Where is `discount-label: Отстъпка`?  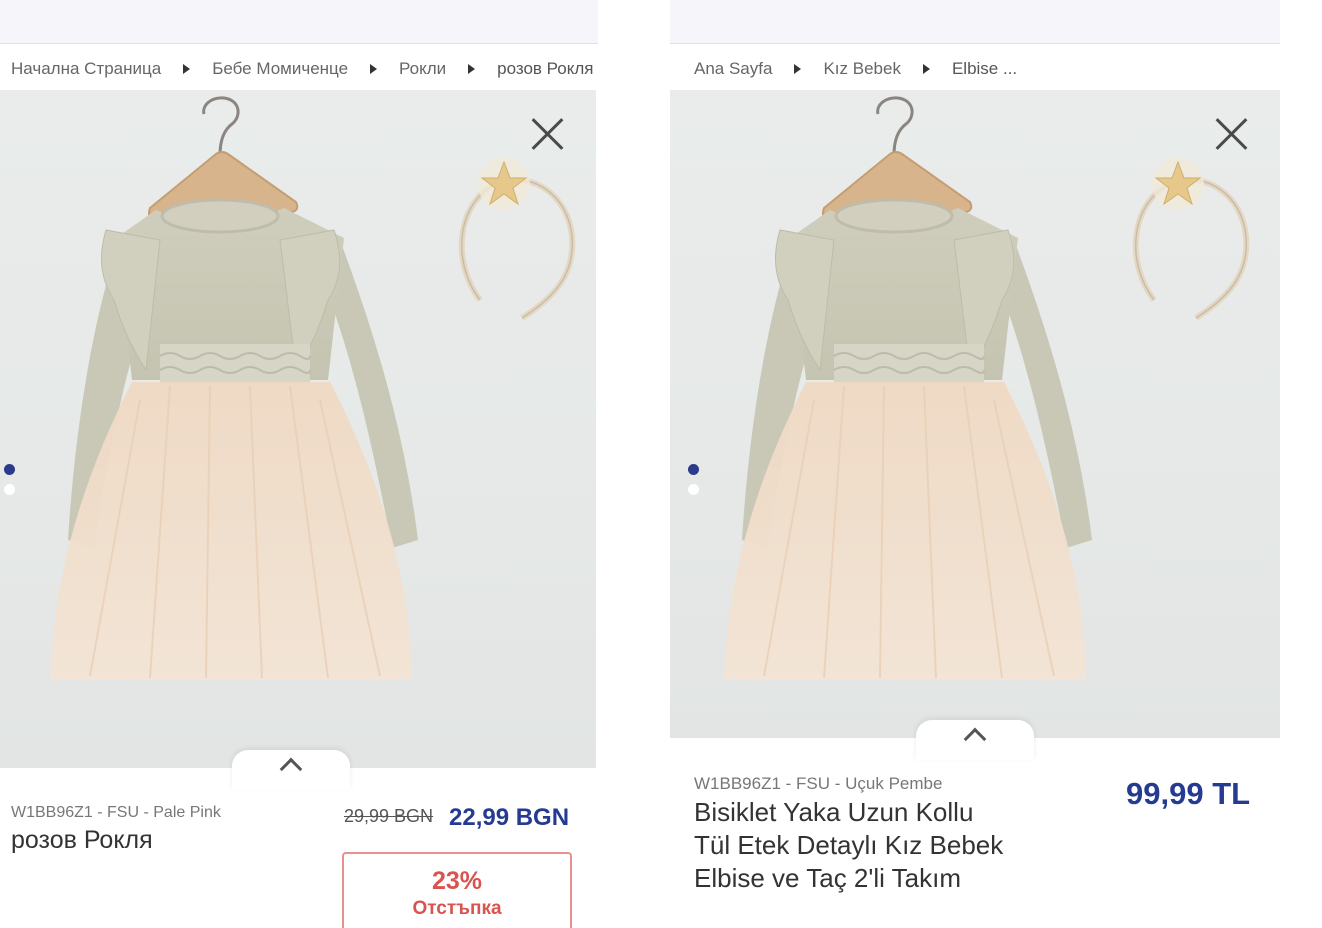 discount-label: Отстъпка is located at coordinates (457, 908).